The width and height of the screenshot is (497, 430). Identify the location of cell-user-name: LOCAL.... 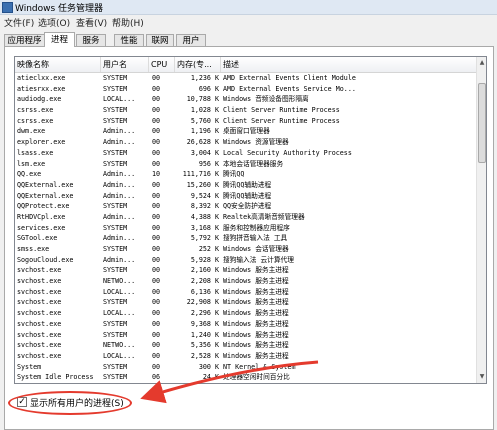
(119, 313).